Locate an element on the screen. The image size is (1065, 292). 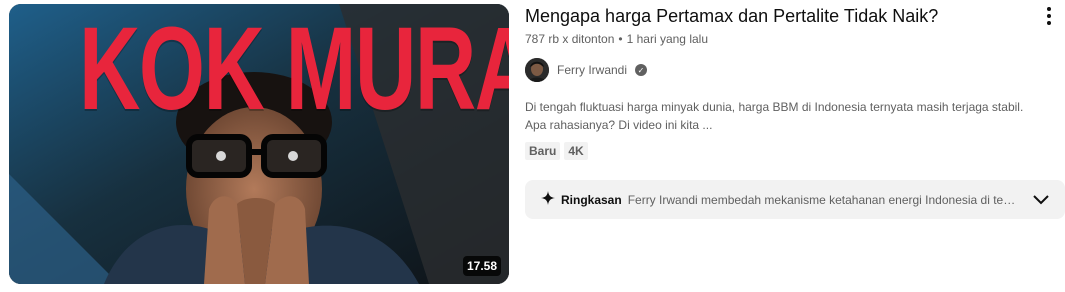
summary-label: Ringkasan is located at coordinates (591, 199).